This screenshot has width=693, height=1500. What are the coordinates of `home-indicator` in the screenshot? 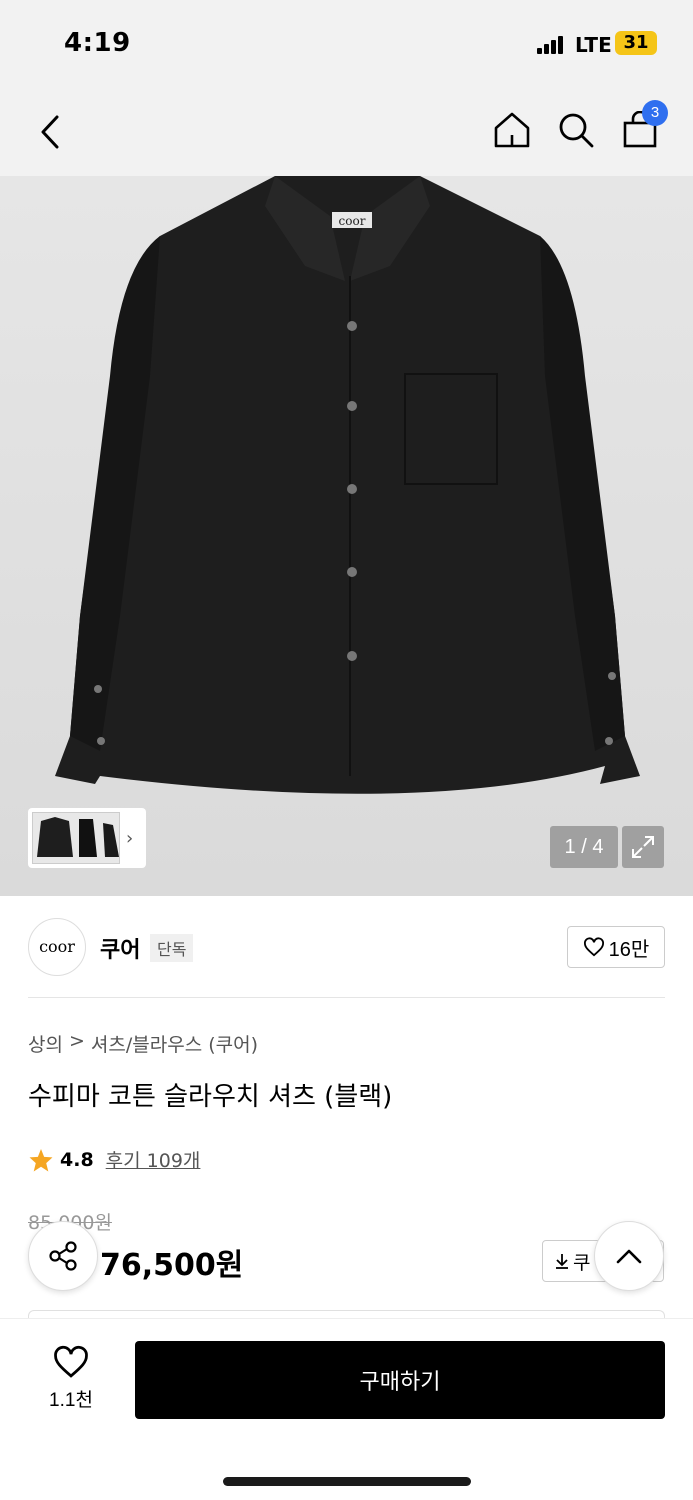 It's located at (347, 1481).